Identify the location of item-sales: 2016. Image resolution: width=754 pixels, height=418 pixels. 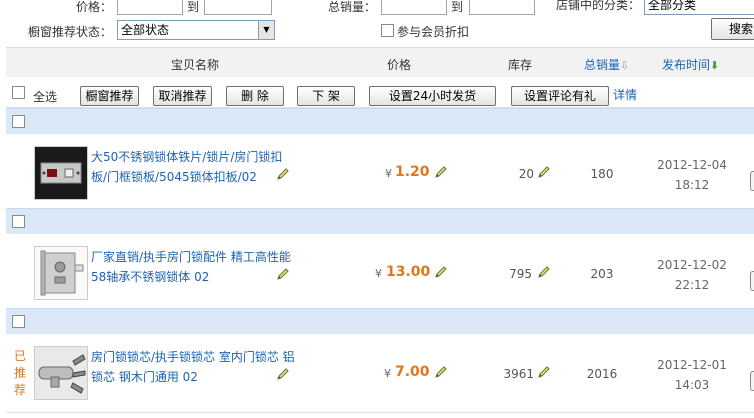
(602, 374).